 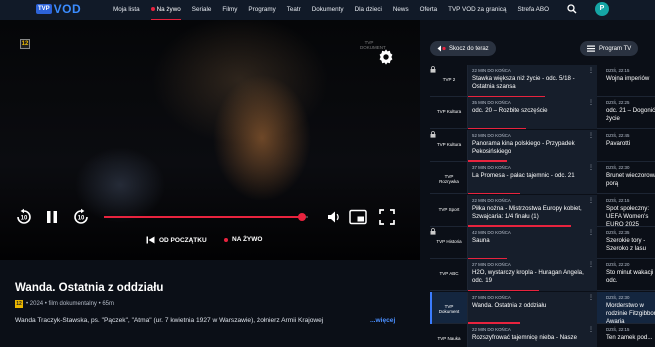 What do you see at coordinates (628, 113) in the screenshot?
I see `next-program: DZIŚ, 22:25 odc. 21 – Dogonić życie` at bounding box center [628, 113].